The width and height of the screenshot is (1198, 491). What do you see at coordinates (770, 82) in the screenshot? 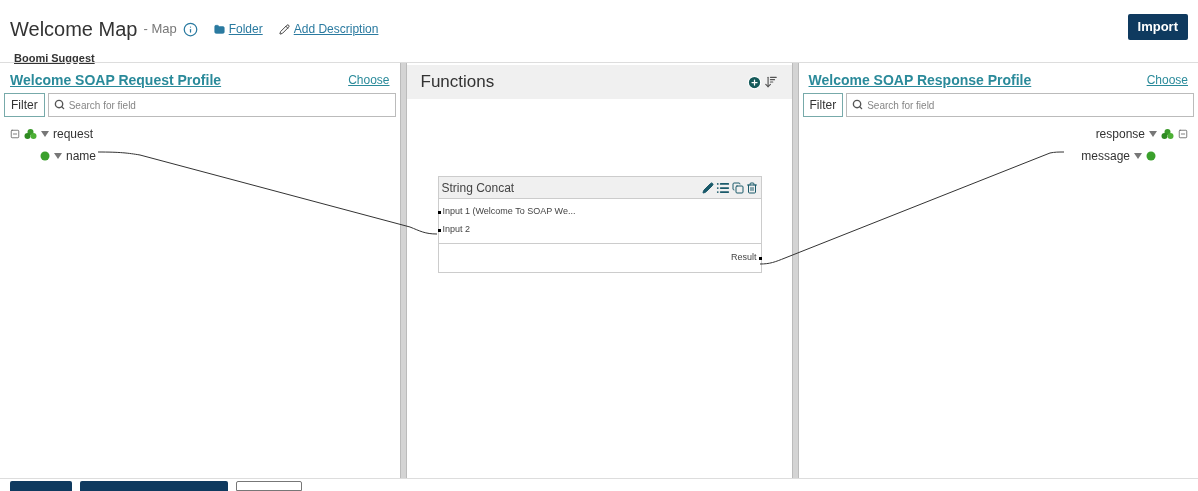
I see `sort-icon` at bounding box center [770, 82].